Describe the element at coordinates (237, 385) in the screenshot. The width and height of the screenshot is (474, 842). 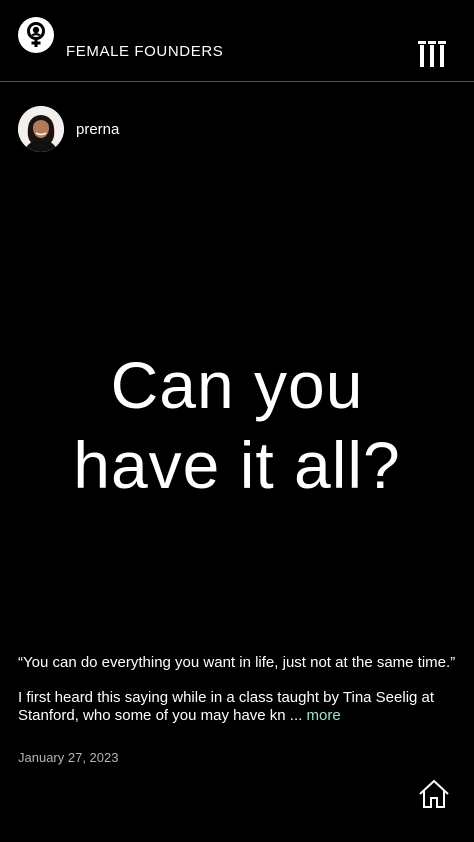
I see `post-title-line: Can you` at that location.